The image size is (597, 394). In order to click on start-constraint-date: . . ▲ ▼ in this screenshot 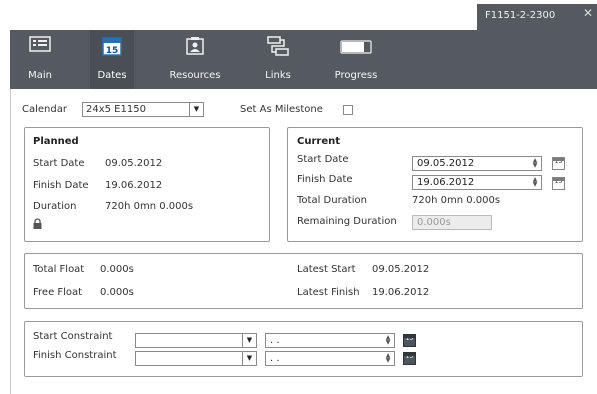, I will do `click(330, 340)`.